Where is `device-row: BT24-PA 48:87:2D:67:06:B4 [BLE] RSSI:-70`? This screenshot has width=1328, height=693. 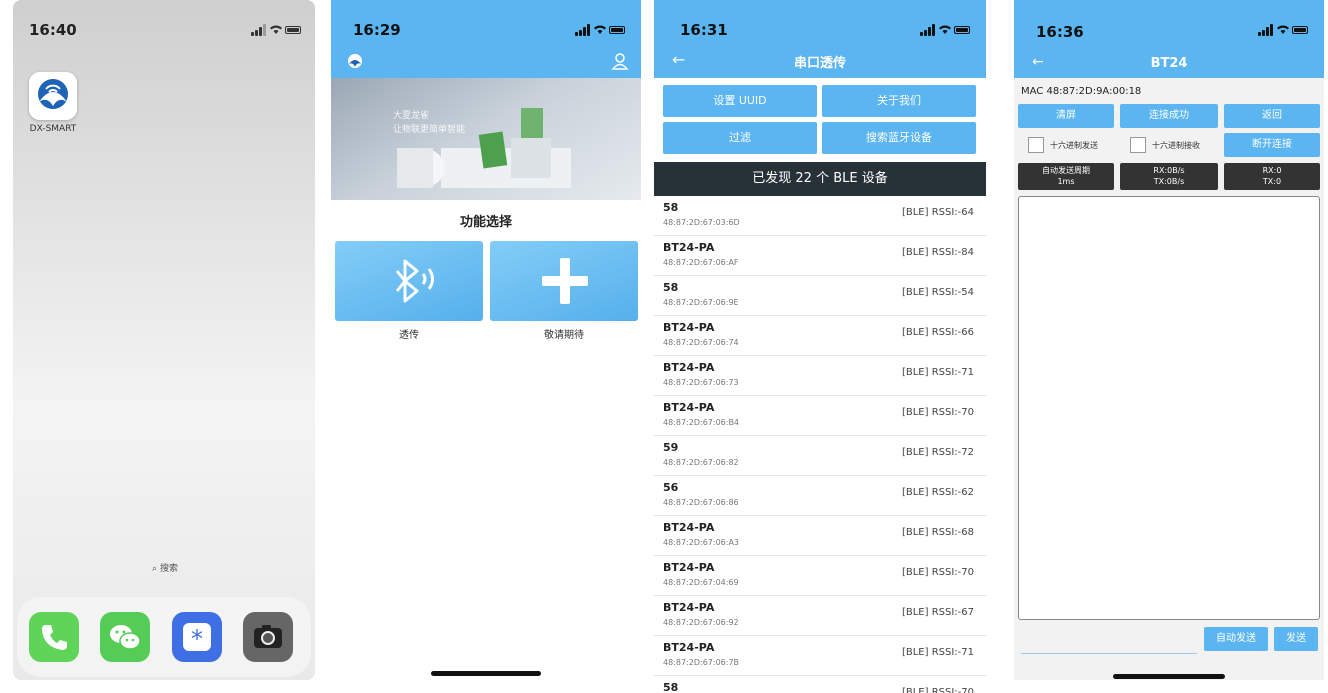
device-row: BT24-PA 48:87:2D:67:06:B4 [BLE] RSSI:-70 is located at coordinates (820, 416).